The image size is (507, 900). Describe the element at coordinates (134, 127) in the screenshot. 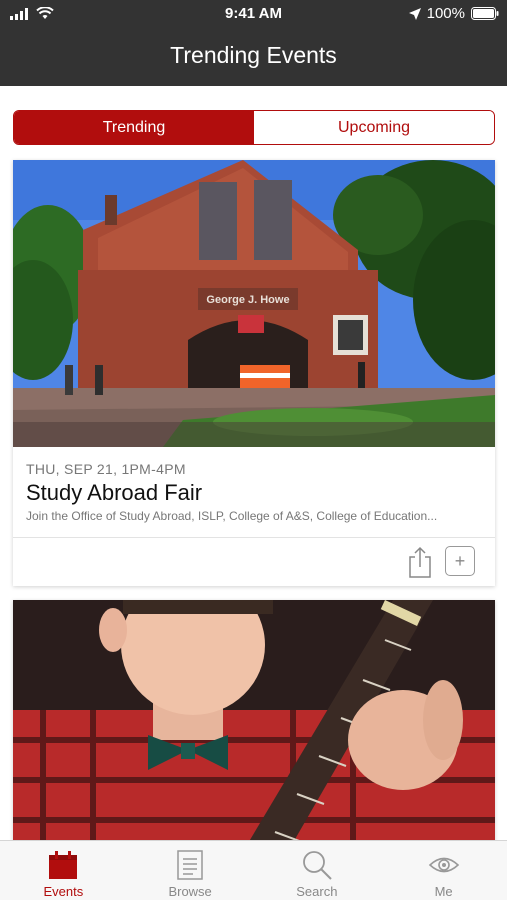

I see `tab-trending: Trending` at that location.